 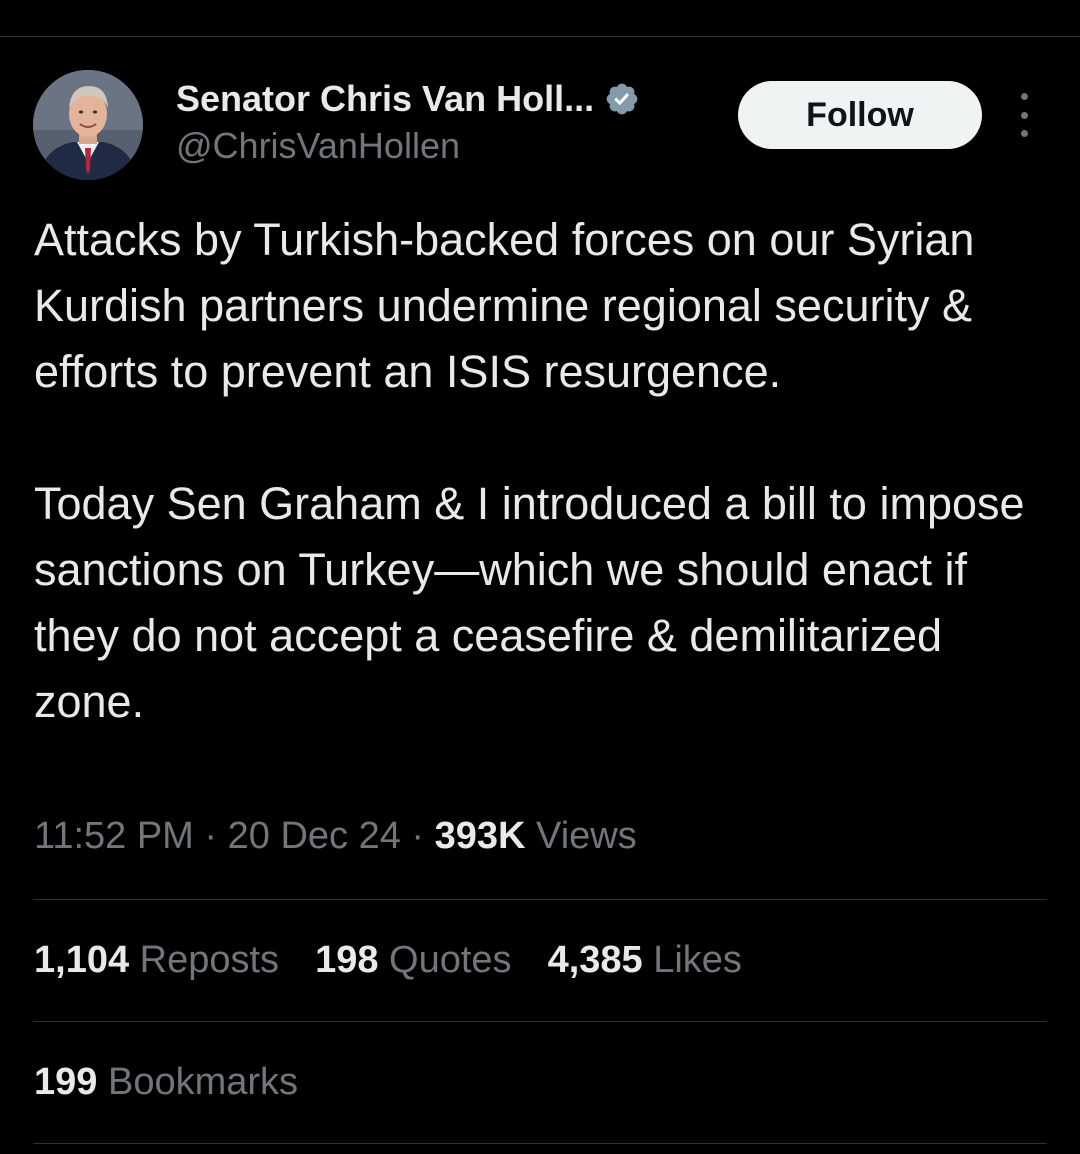 I want to click on tweet-meta: 11:52 PM · 20 Dec 24 · 393K Views, so click(x=335, y=836).